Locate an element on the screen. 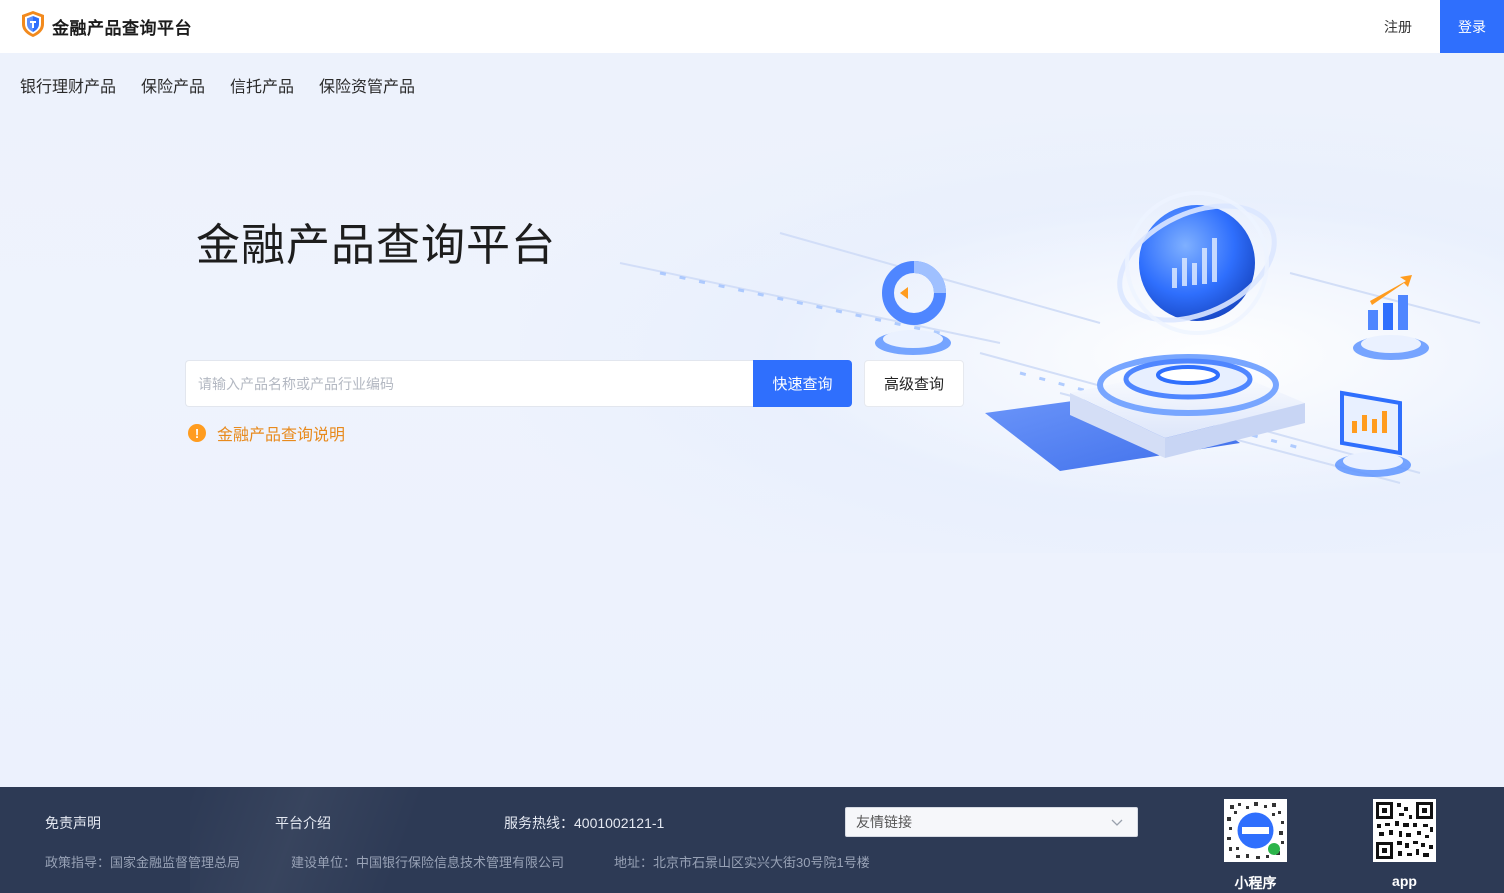 This screenshot has width=1504, height=893. shield-logo-icon is located at coordinates (33, 26).